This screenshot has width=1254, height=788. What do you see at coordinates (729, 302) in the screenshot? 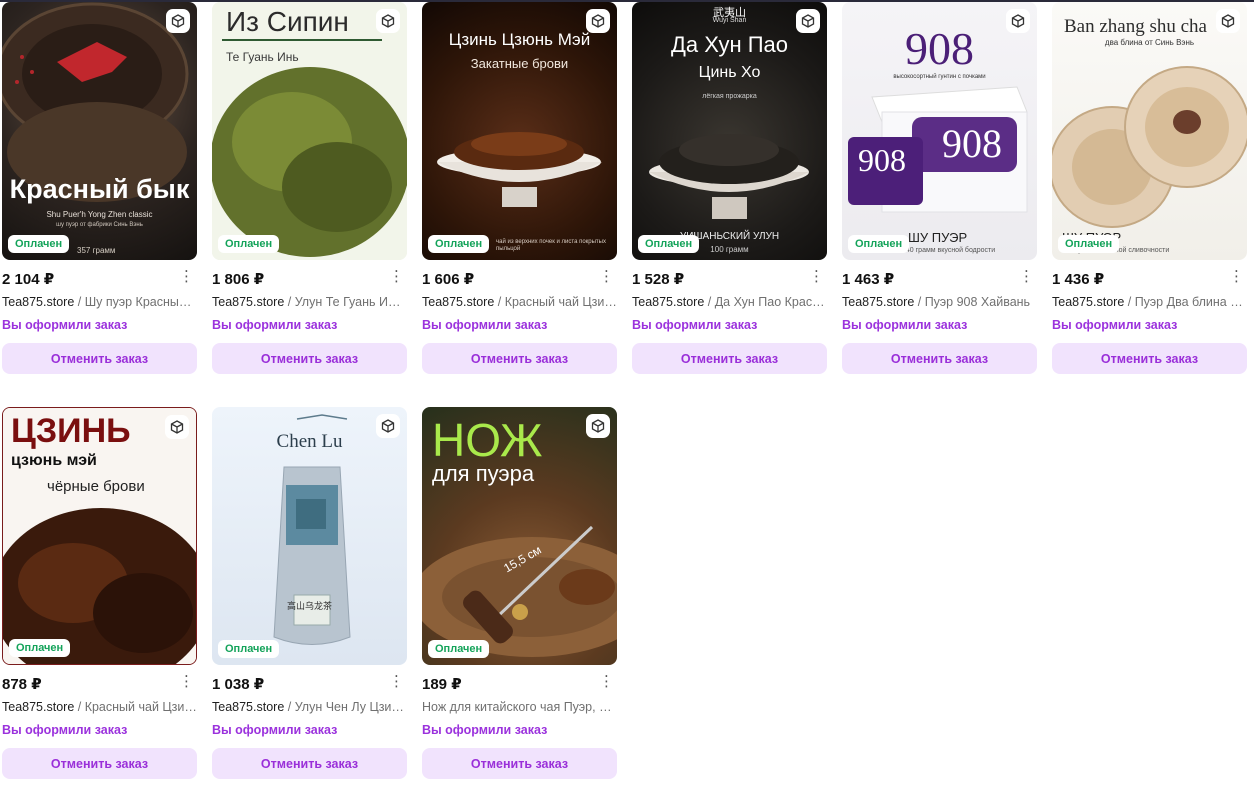
I see `product-title: Tea875.store / Да Хун Пао Красный халат` at bounding box center [729, 302].